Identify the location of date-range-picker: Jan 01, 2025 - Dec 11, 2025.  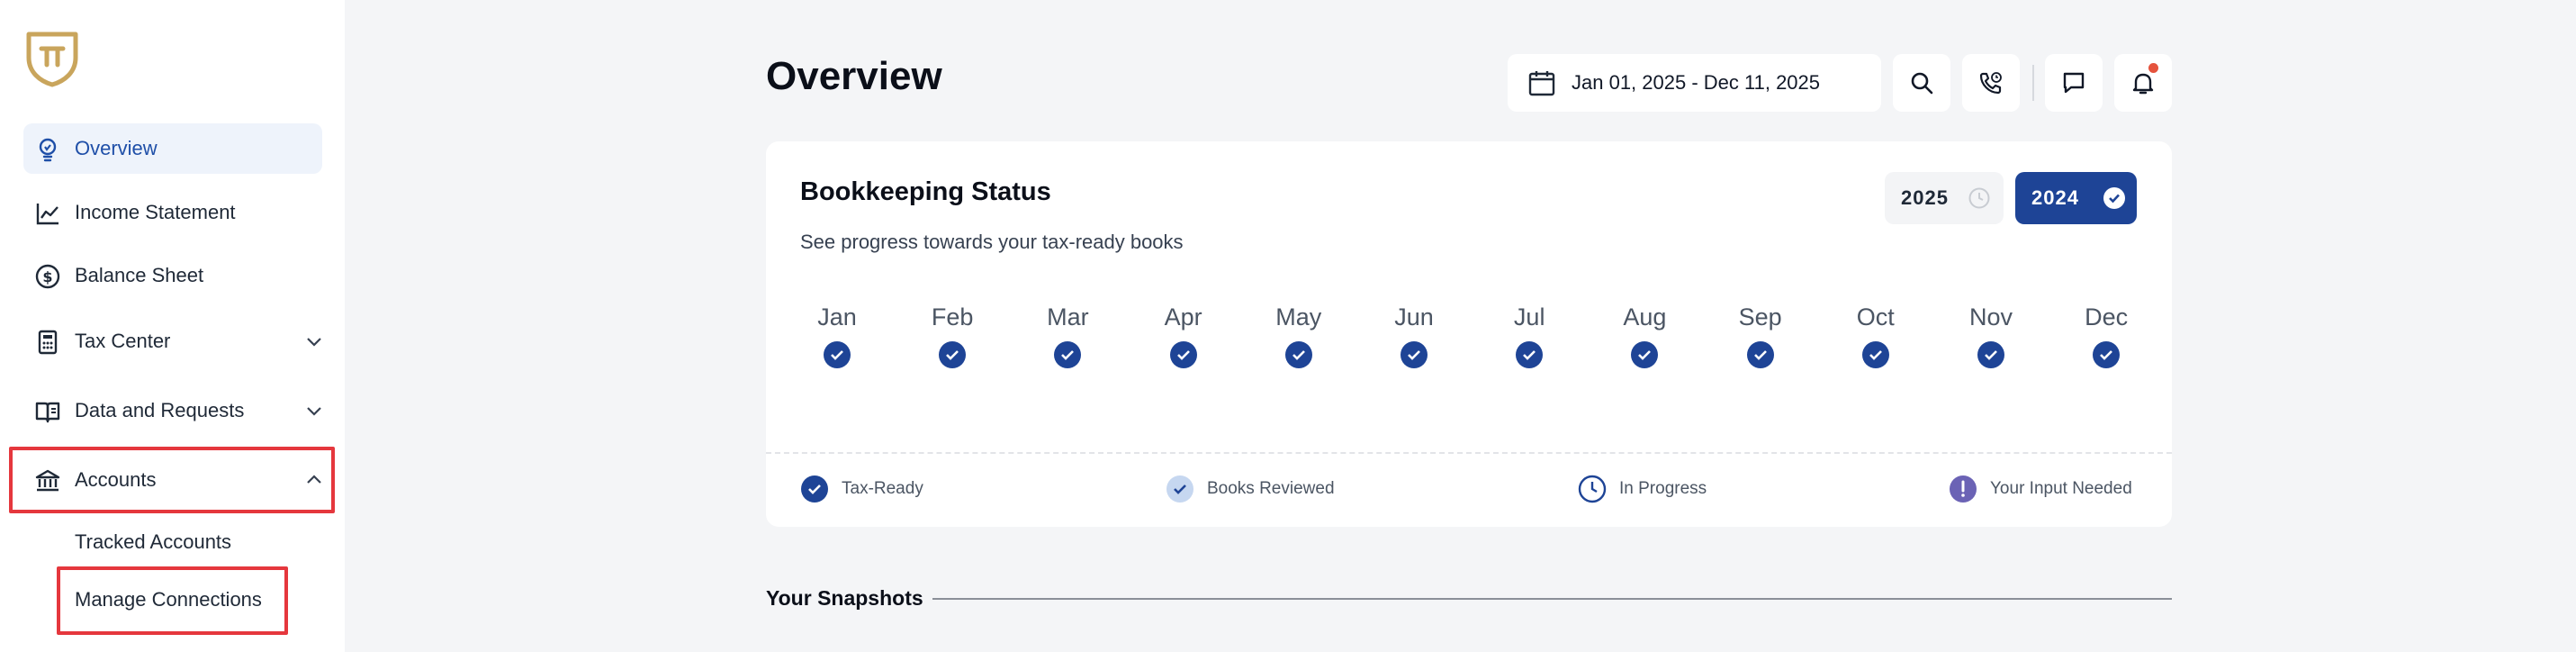
(1694, 83).